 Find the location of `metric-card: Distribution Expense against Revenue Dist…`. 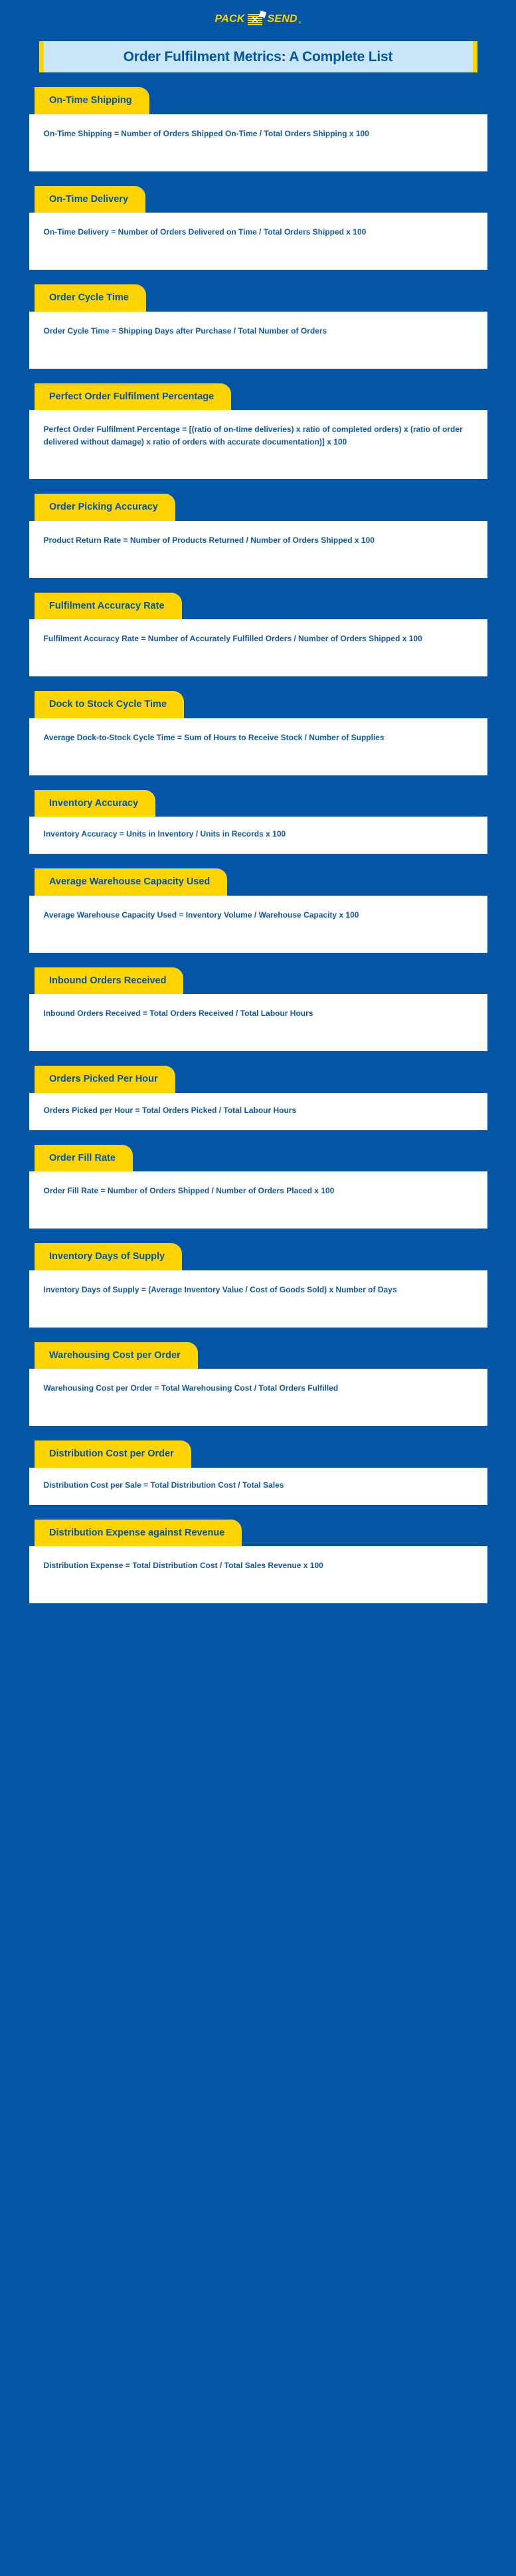

metric-card: Distribution Expense against Revenue Dist… is located at coordinates (258, 1561).